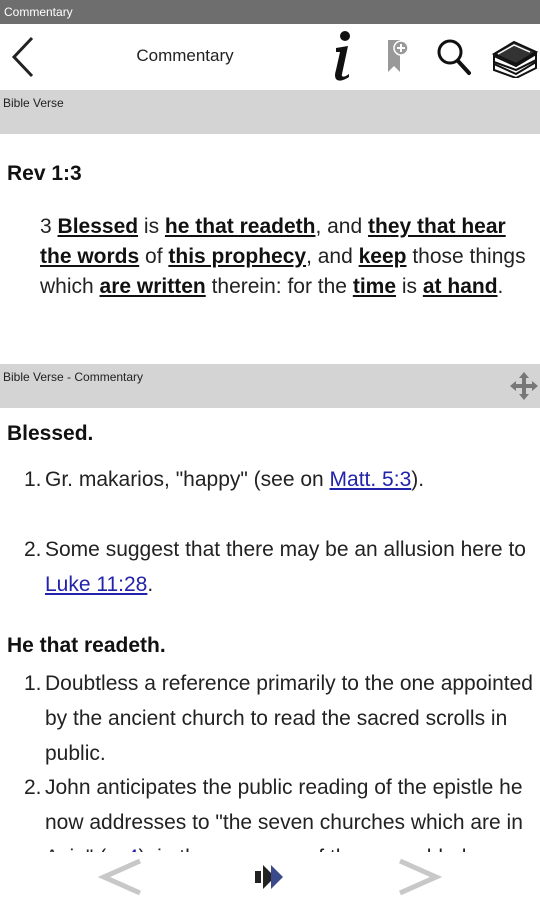 The width and height of the screenshot is (540, 900). I want to click on list-item-text-part: )., so click(418, 479).